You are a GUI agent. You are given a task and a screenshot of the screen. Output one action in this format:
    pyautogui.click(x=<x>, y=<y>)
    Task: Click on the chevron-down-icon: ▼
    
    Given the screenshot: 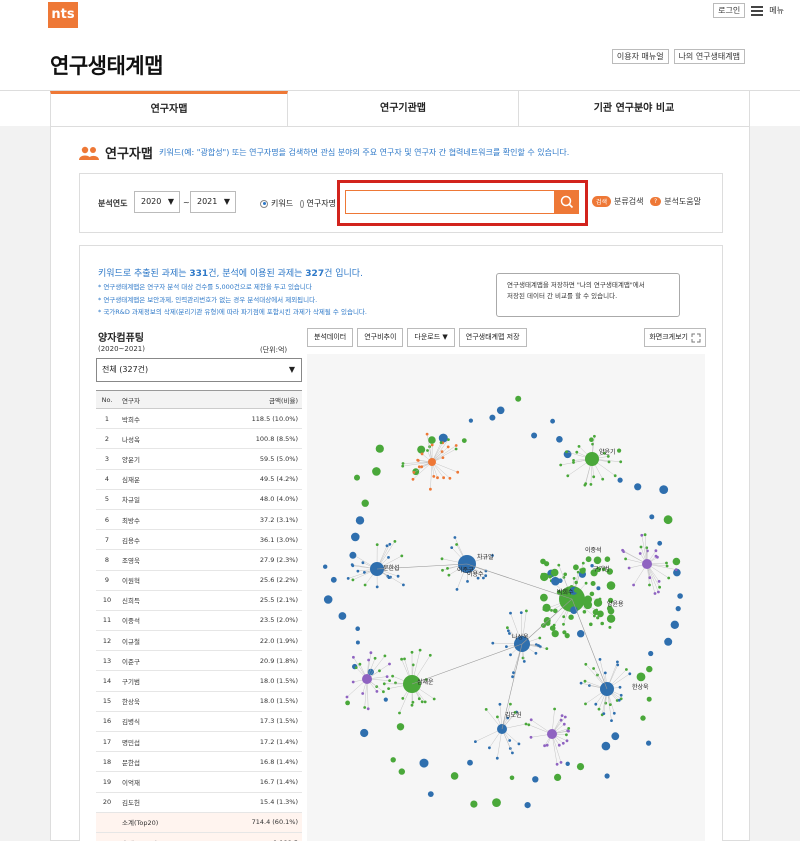 What is the action you would take?
    pyautogui.click(x=291, y=369)
    